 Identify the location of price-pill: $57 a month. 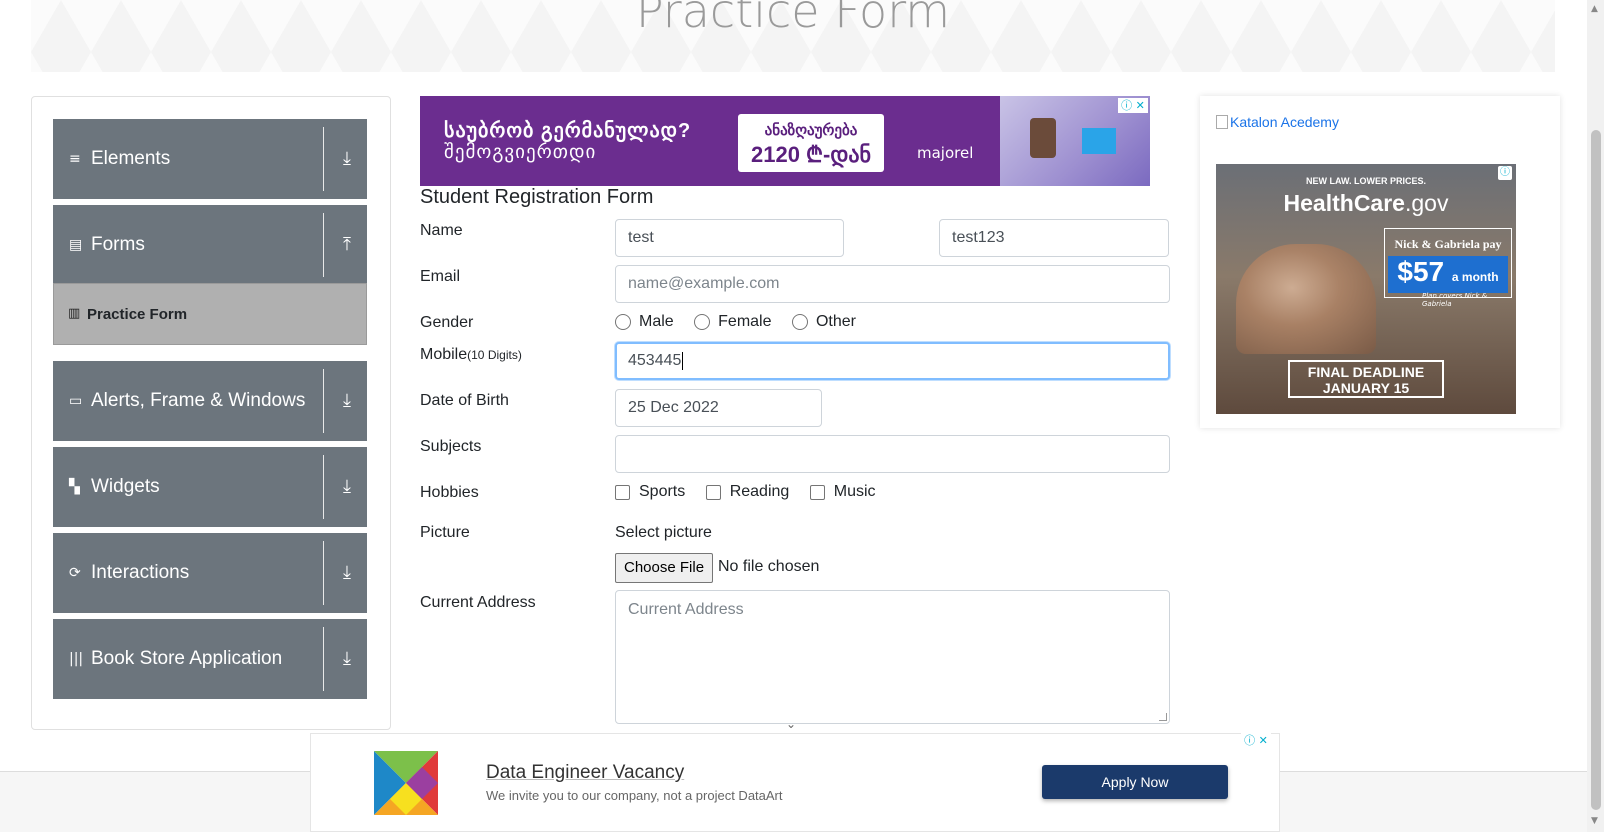
(1448, 274).